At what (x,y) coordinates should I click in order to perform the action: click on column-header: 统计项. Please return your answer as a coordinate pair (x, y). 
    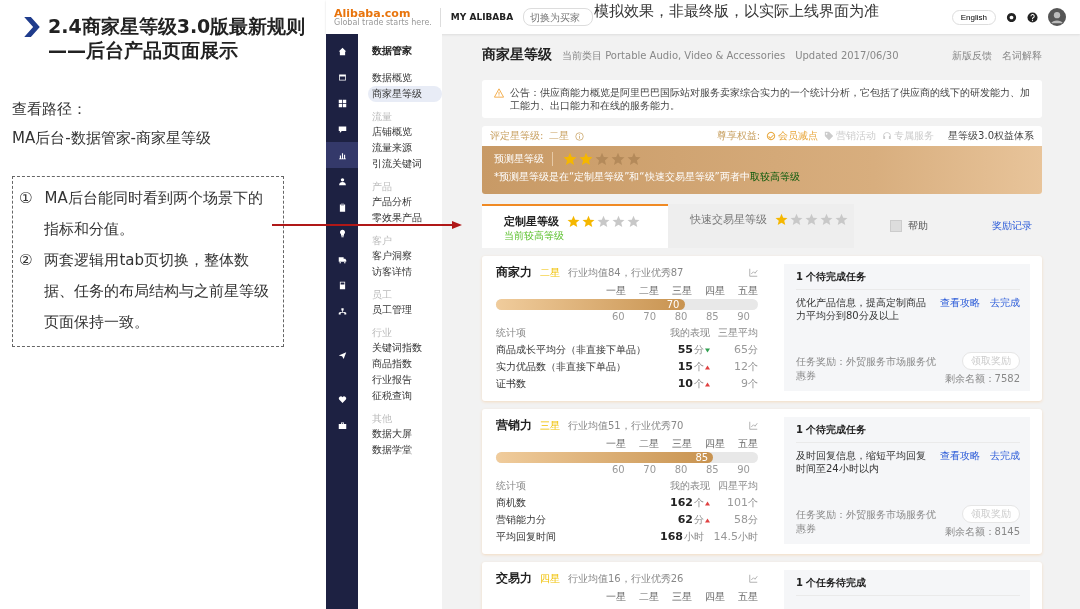
    Looking at the image, I should click on (511, 333).